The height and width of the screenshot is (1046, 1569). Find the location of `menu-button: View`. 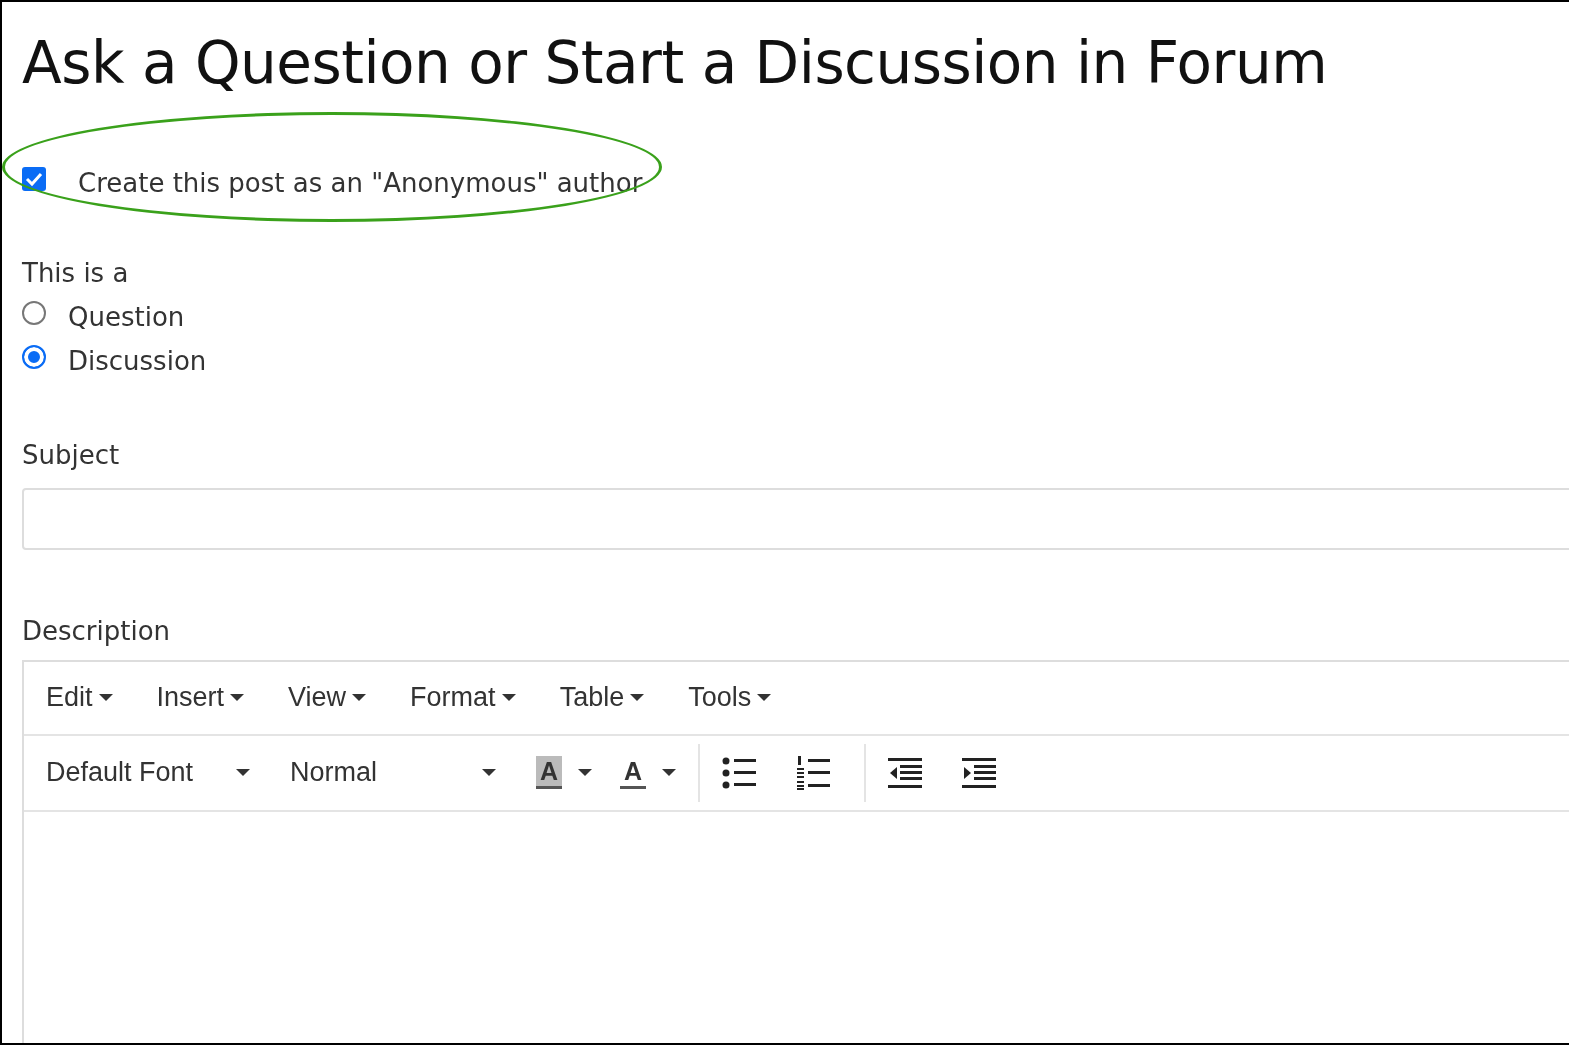

menu-button: View is located at coordinates (327, 698).